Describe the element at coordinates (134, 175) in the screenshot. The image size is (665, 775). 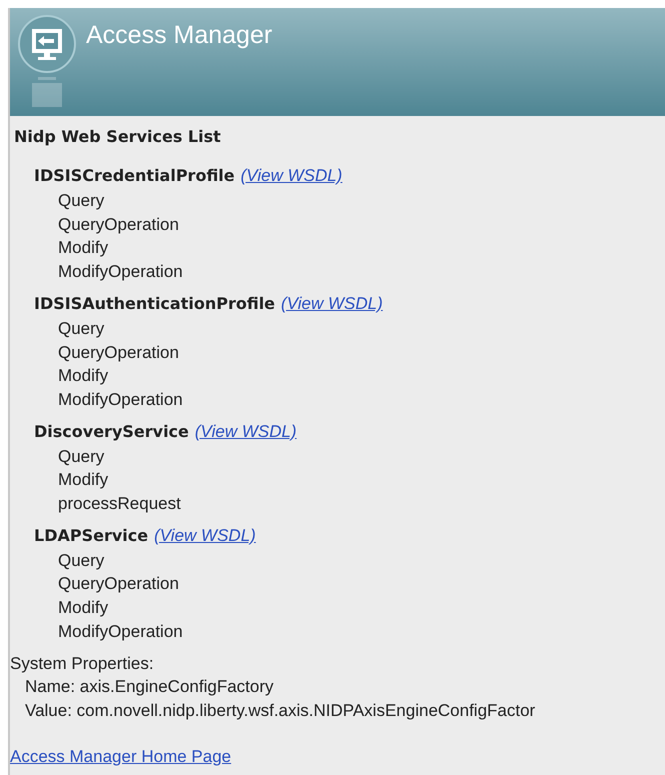
I see `service-name: IDSISCredentialProfile` at that location.